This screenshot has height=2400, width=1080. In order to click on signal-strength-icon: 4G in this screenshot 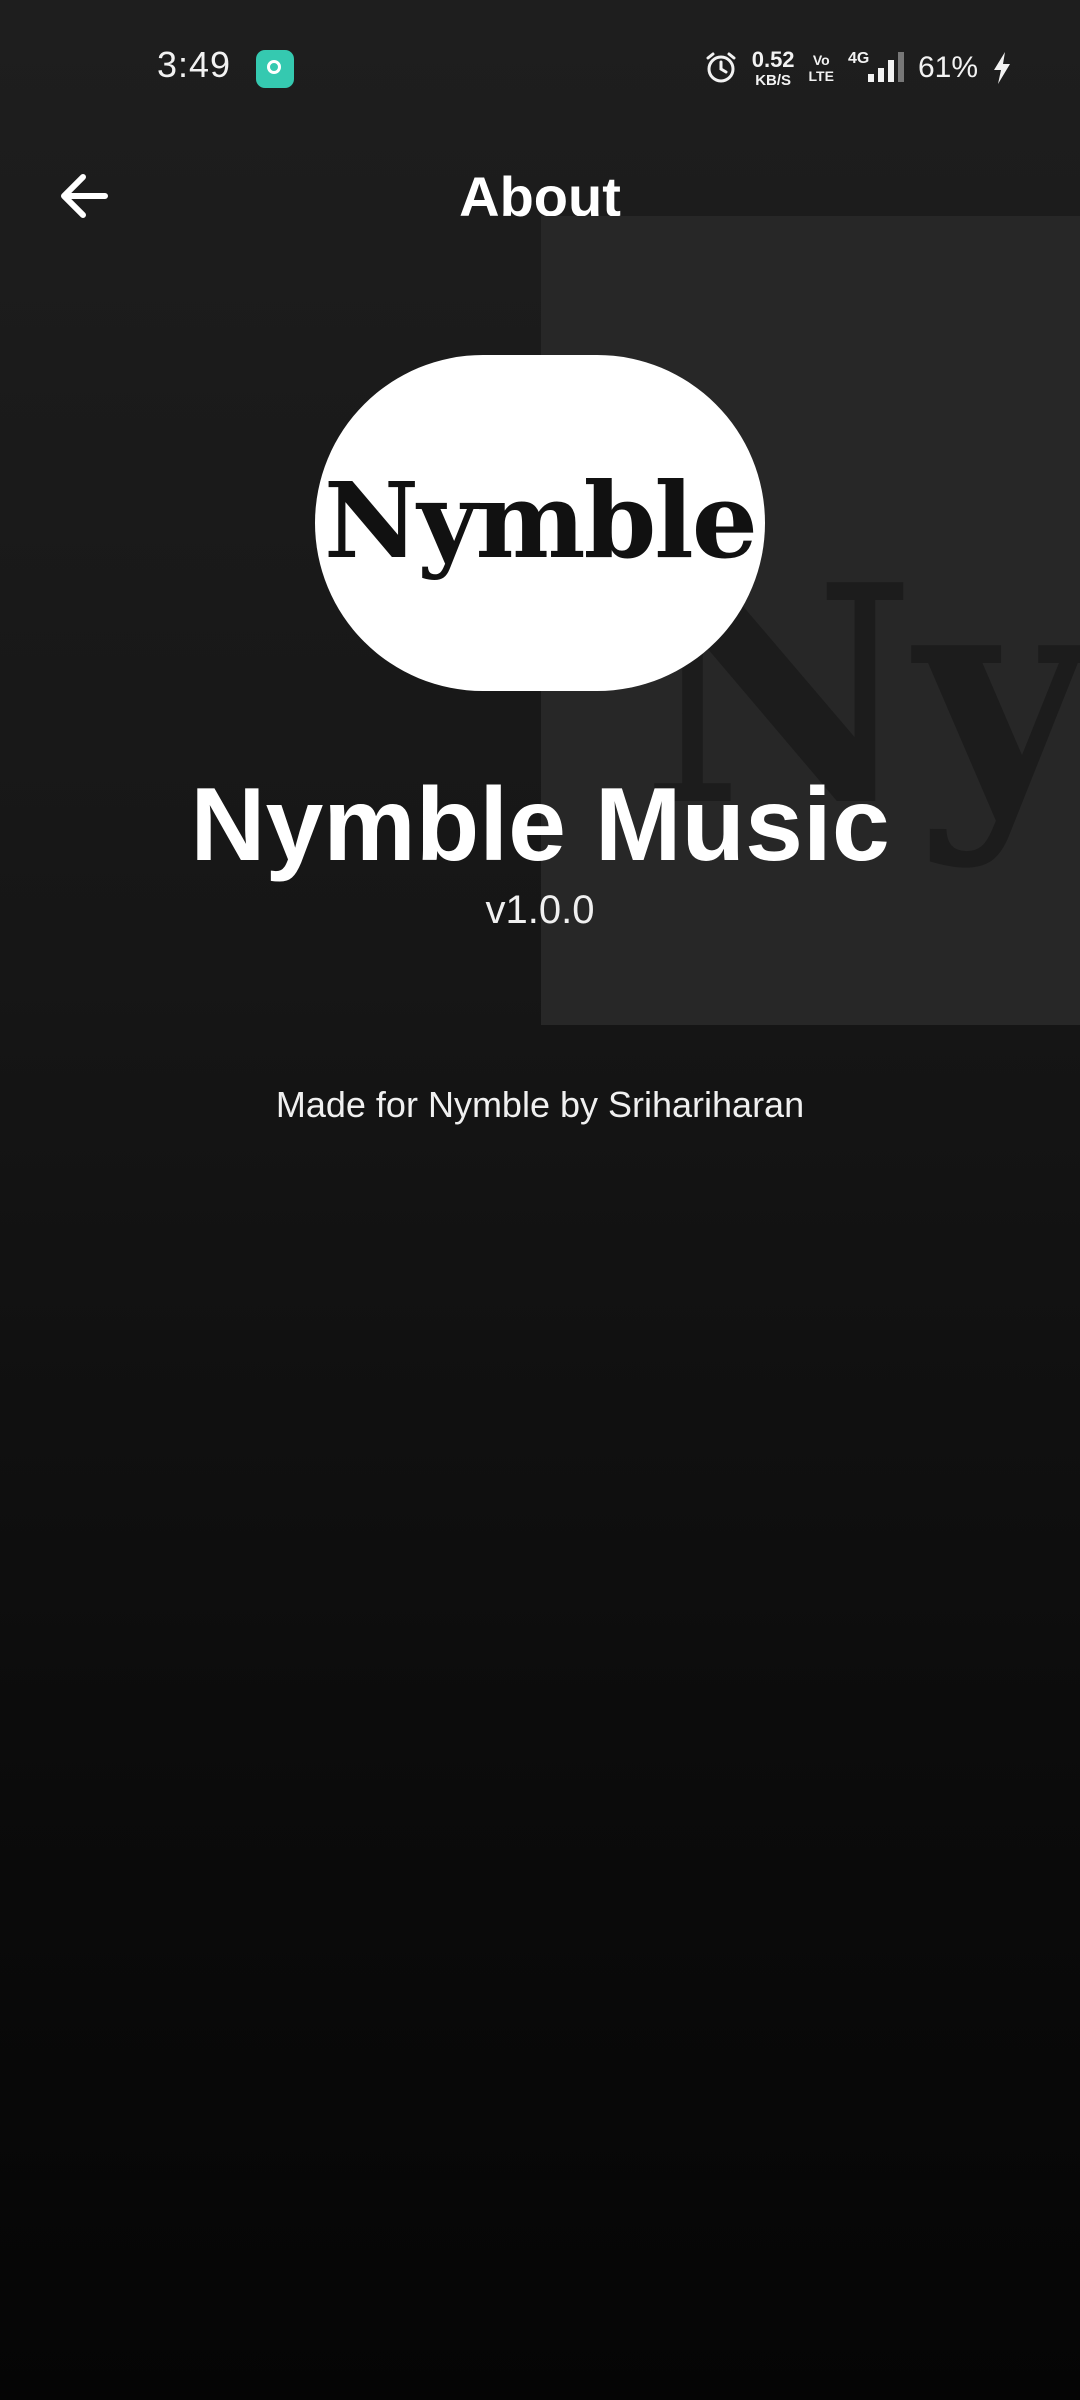, I will do `click(876, 68)`.